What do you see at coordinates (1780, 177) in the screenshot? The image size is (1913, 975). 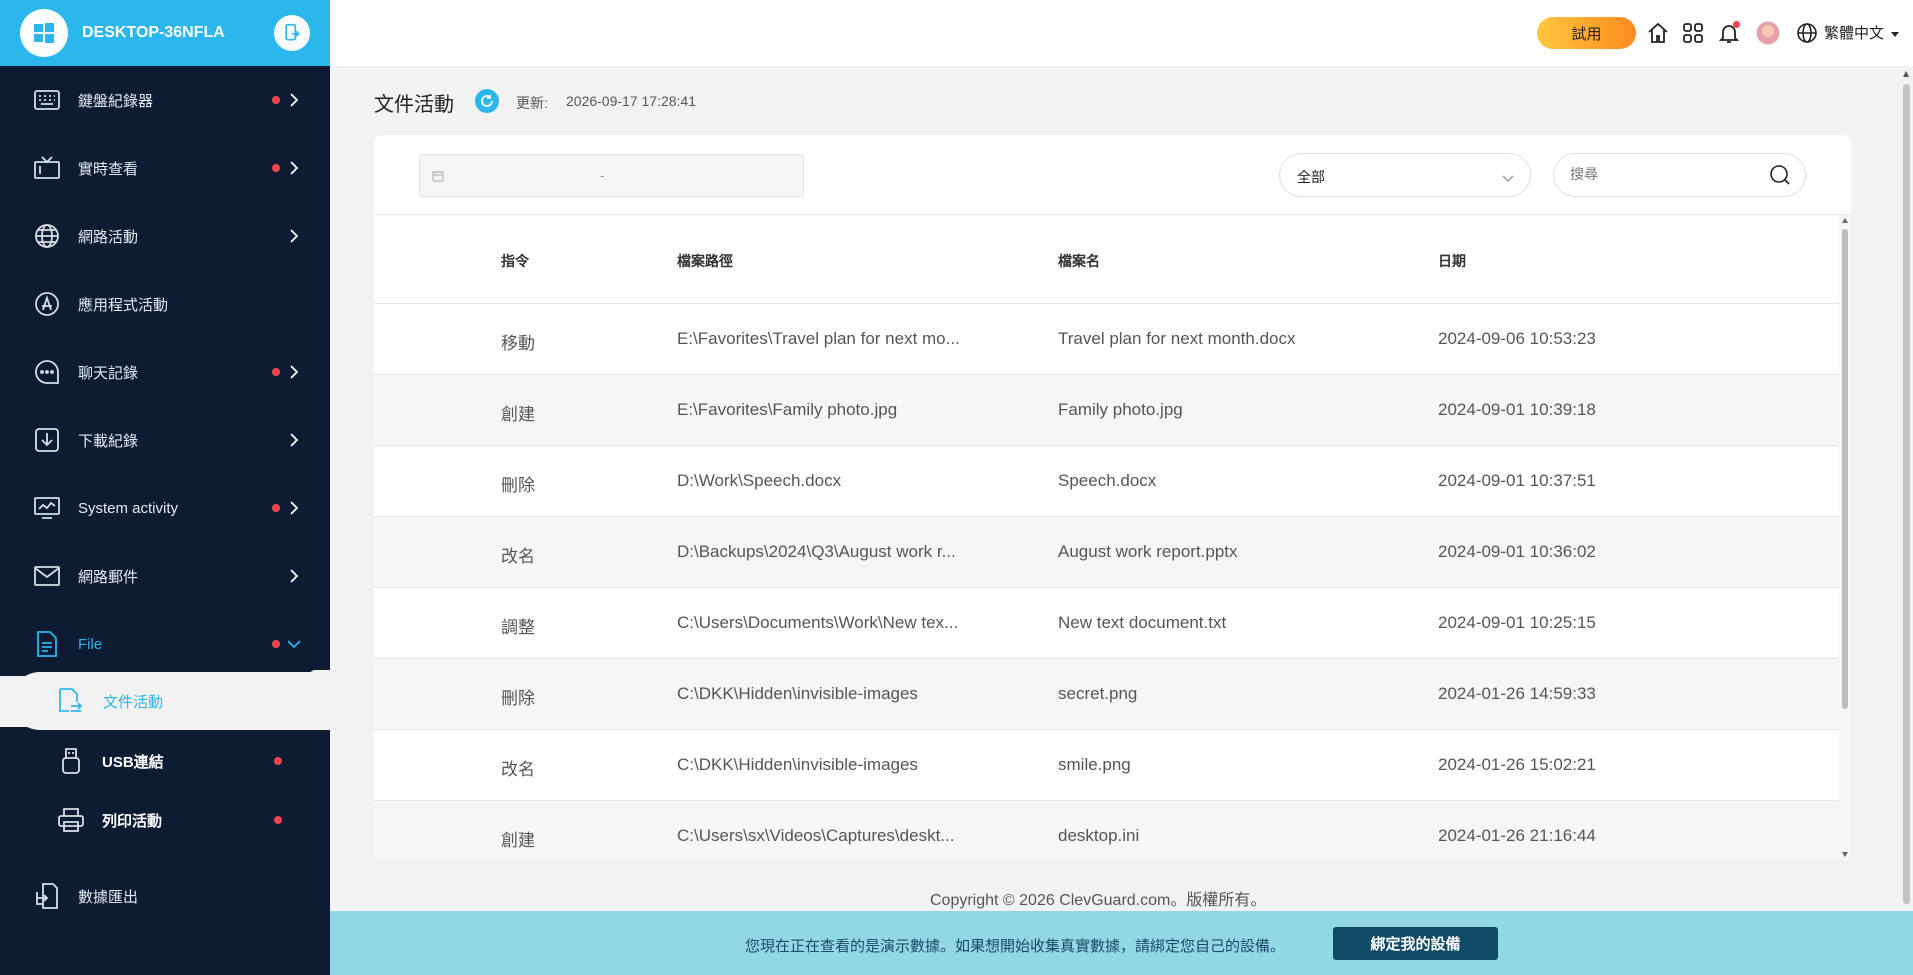 I see `search-icon` at bounding box center [1780, 177].